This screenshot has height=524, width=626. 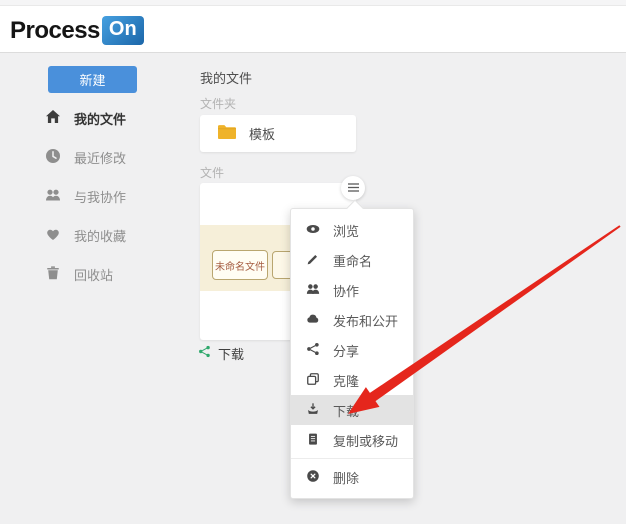 What do you see at coordinates (100, 119) in the screenshot?
I see `sidebar-item-label: 我的文件` at bounding box center [100, 119].